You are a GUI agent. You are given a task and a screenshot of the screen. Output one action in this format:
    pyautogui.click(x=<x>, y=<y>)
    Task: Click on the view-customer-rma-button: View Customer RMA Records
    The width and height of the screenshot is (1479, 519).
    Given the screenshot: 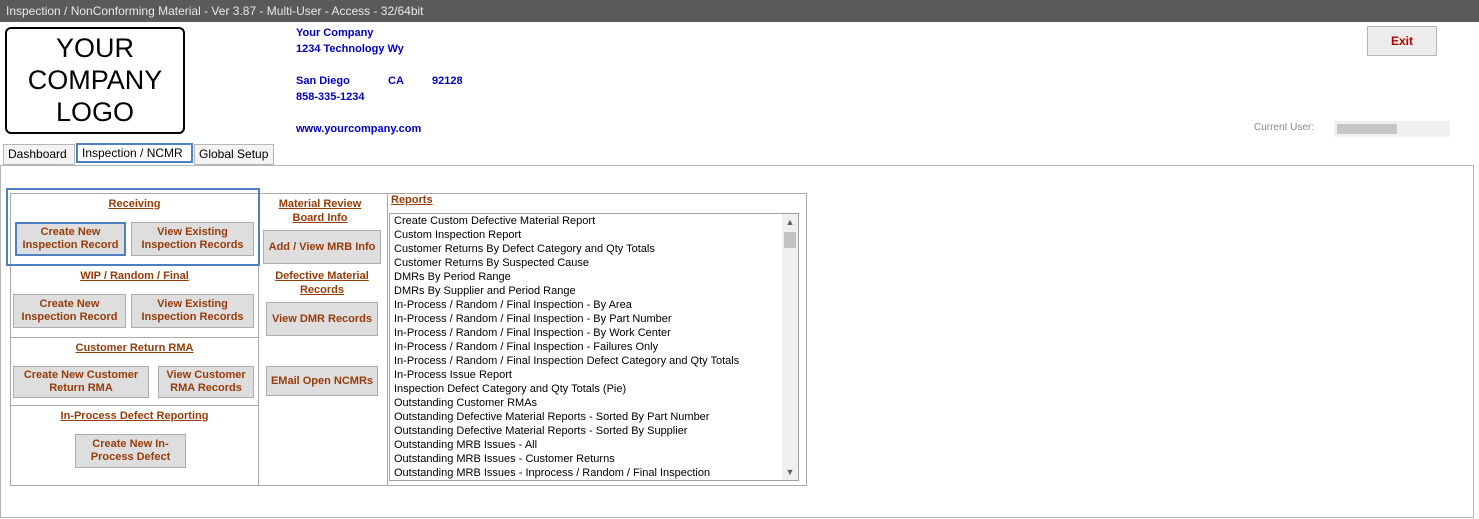 What is the action you would take?
    pyautogui.click(x=206, y=382)
    